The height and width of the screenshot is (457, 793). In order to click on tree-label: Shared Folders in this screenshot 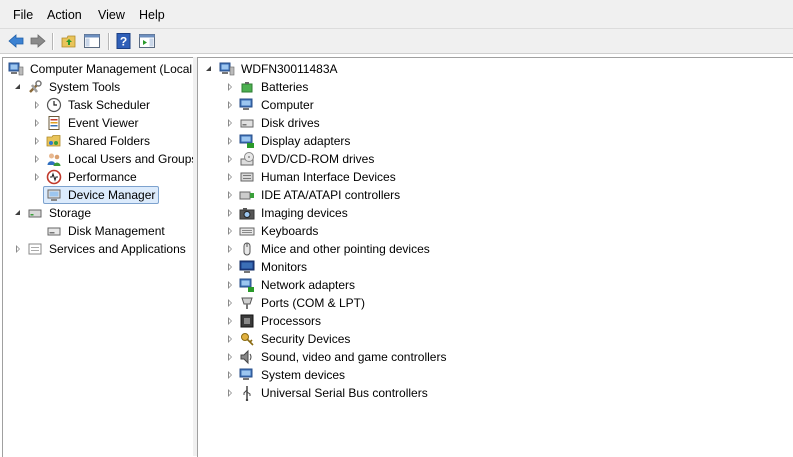, I will do `click(109, 141)`.